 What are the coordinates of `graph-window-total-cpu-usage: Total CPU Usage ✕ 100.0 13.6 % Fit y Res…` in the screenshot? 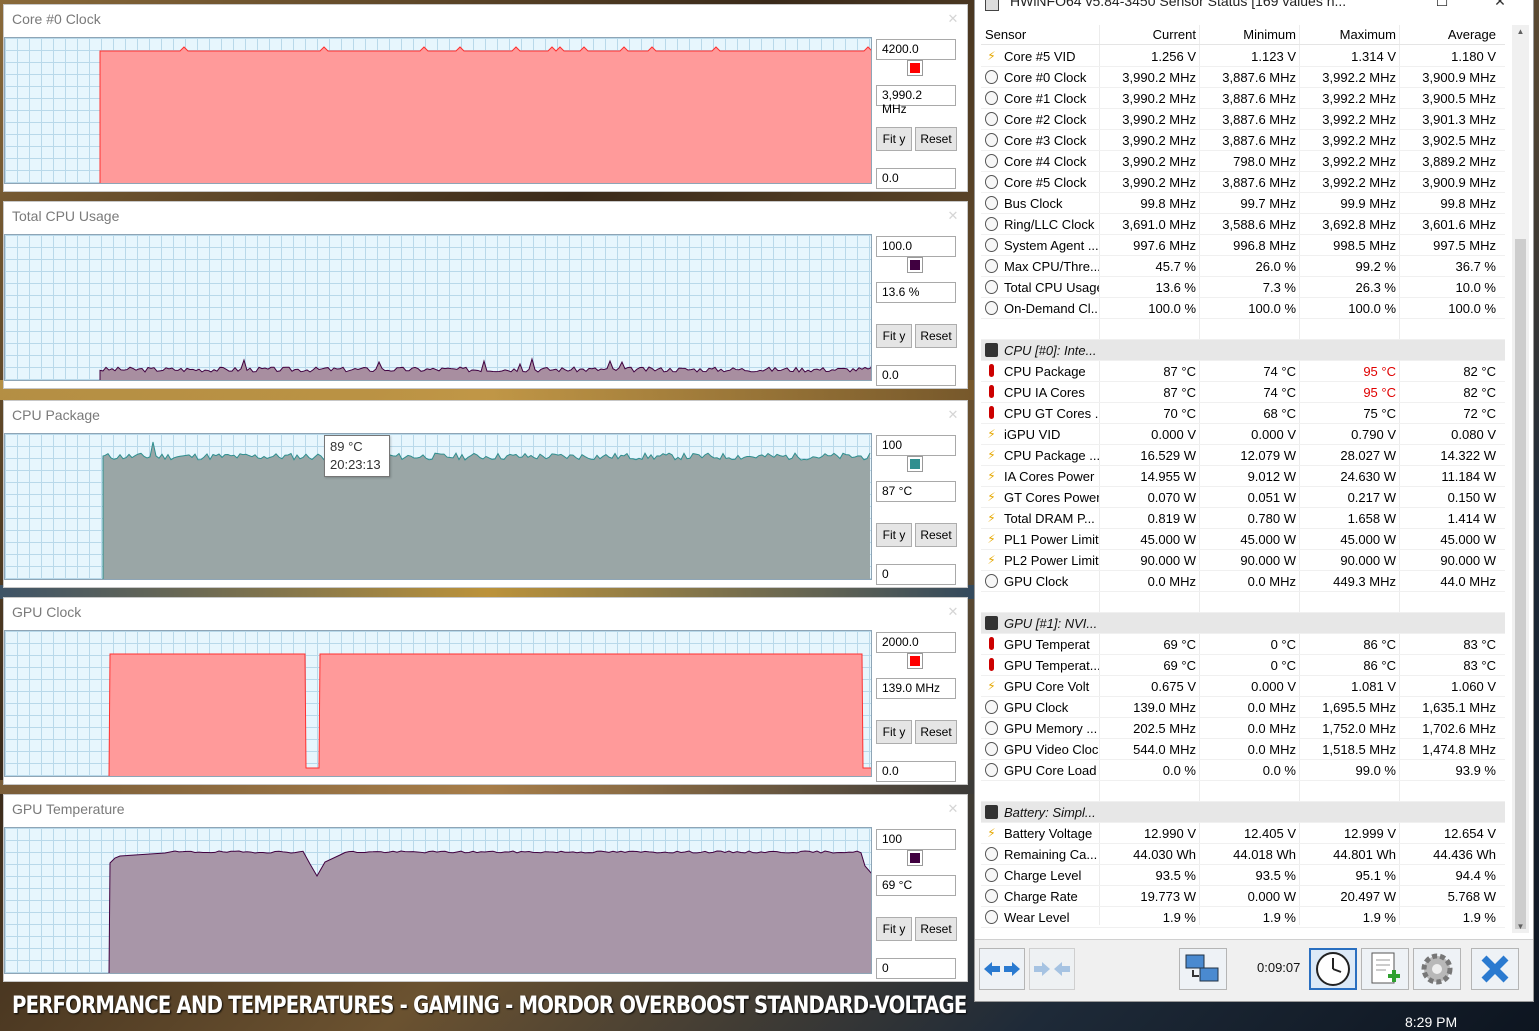 It's located at (485, 295).